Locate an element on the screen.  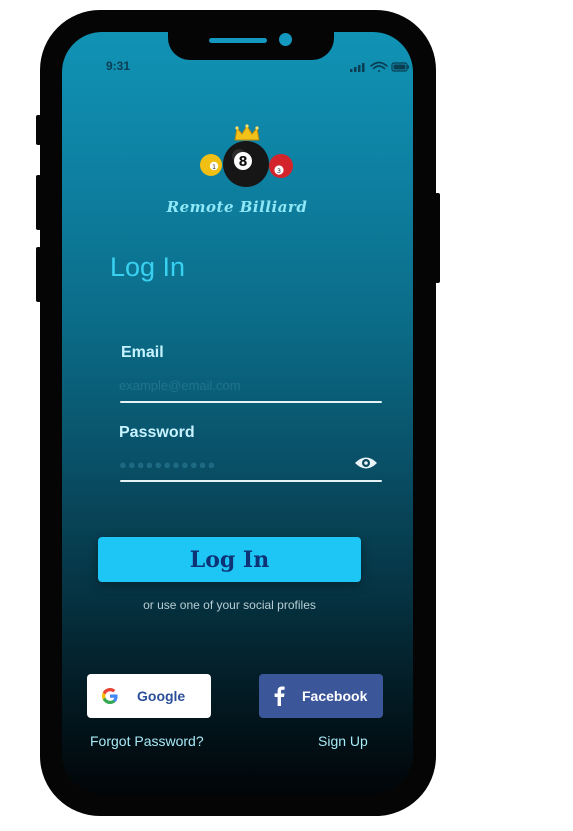
google-icon is located at coordinates (110, 696).